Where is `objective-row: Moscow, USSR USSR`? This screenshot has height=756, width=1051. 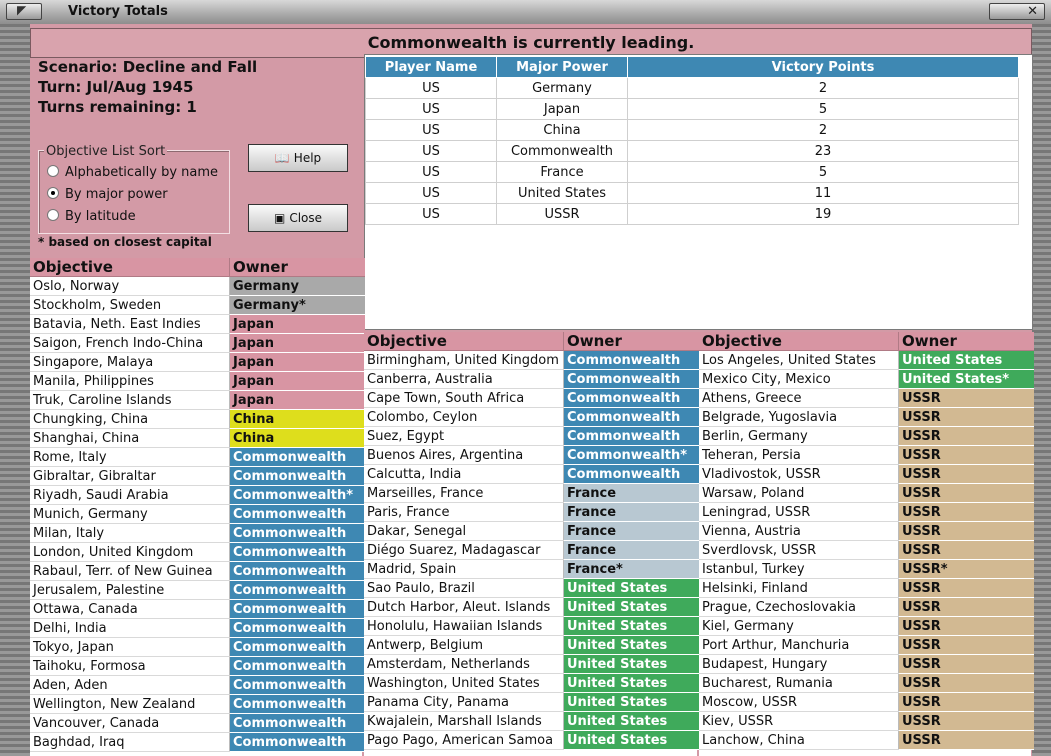 objective-row: Moscow, USSR USSR is located at coordinates (866, 702).